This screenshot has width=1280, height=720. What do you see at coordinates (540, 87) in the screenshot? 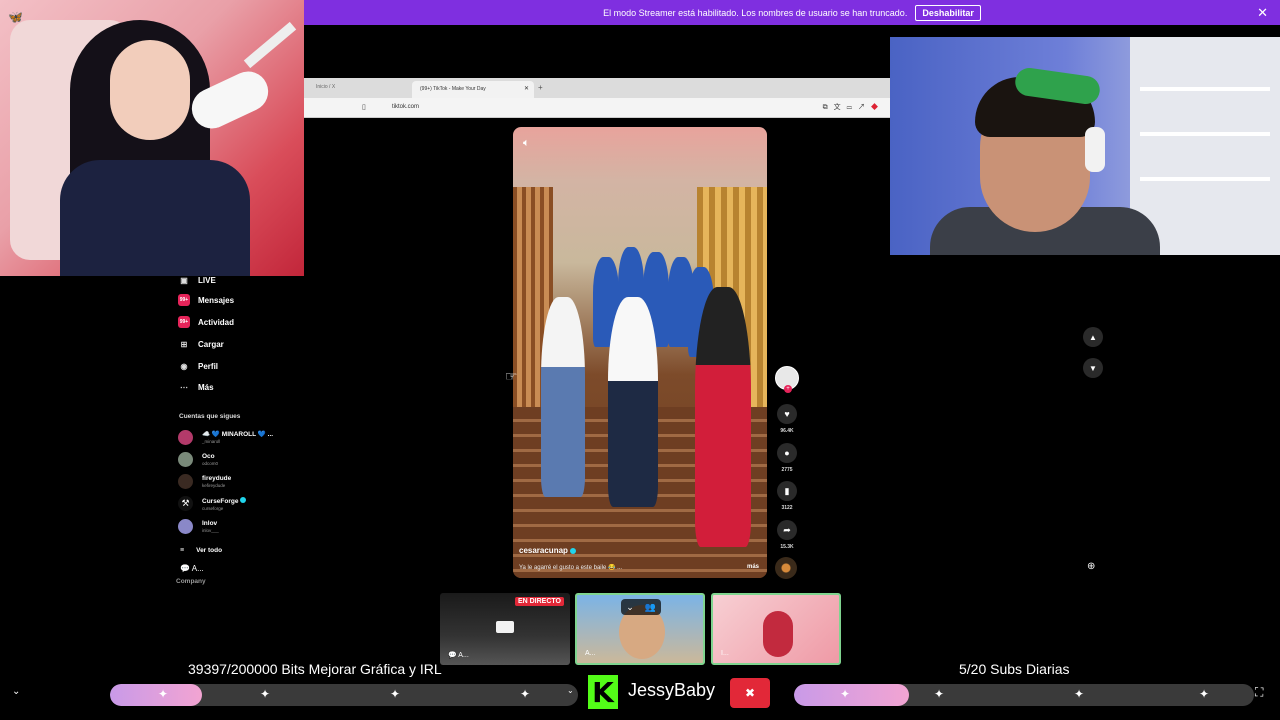
I see `new-tab-icon: +` at bounding box center [540, 87].